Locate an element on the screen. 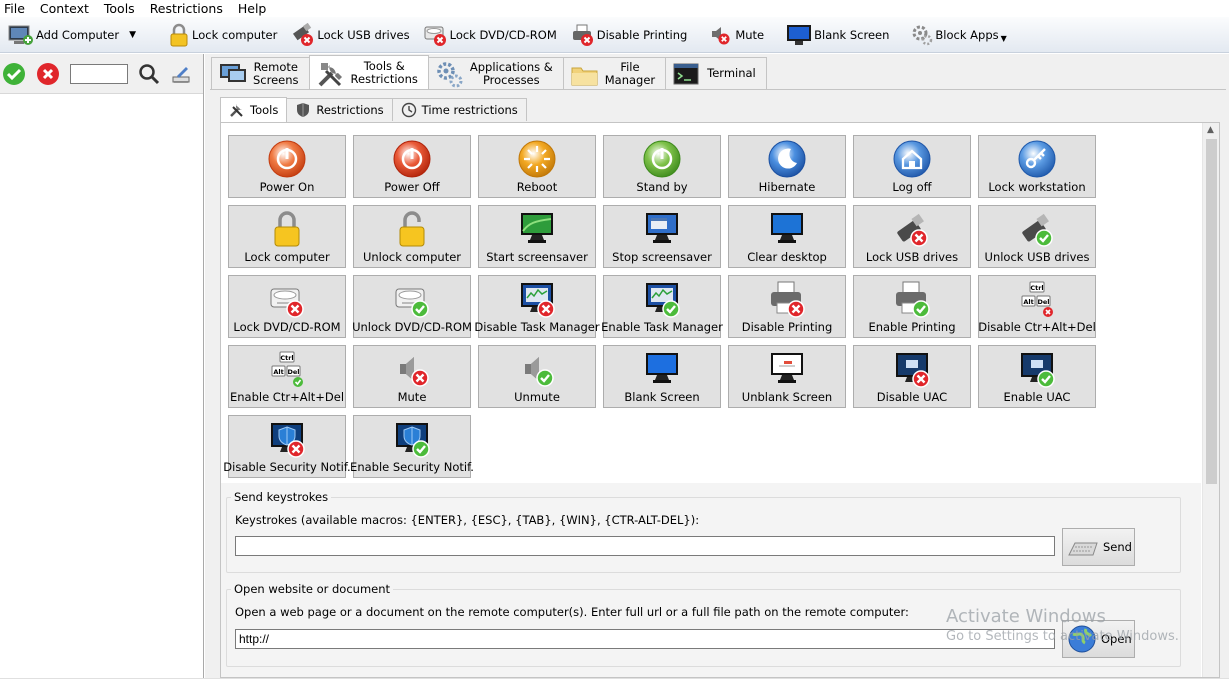 This screenshot has width=1229, height=682. tool-mute-button: Mute is located at coordinates (412, 376).